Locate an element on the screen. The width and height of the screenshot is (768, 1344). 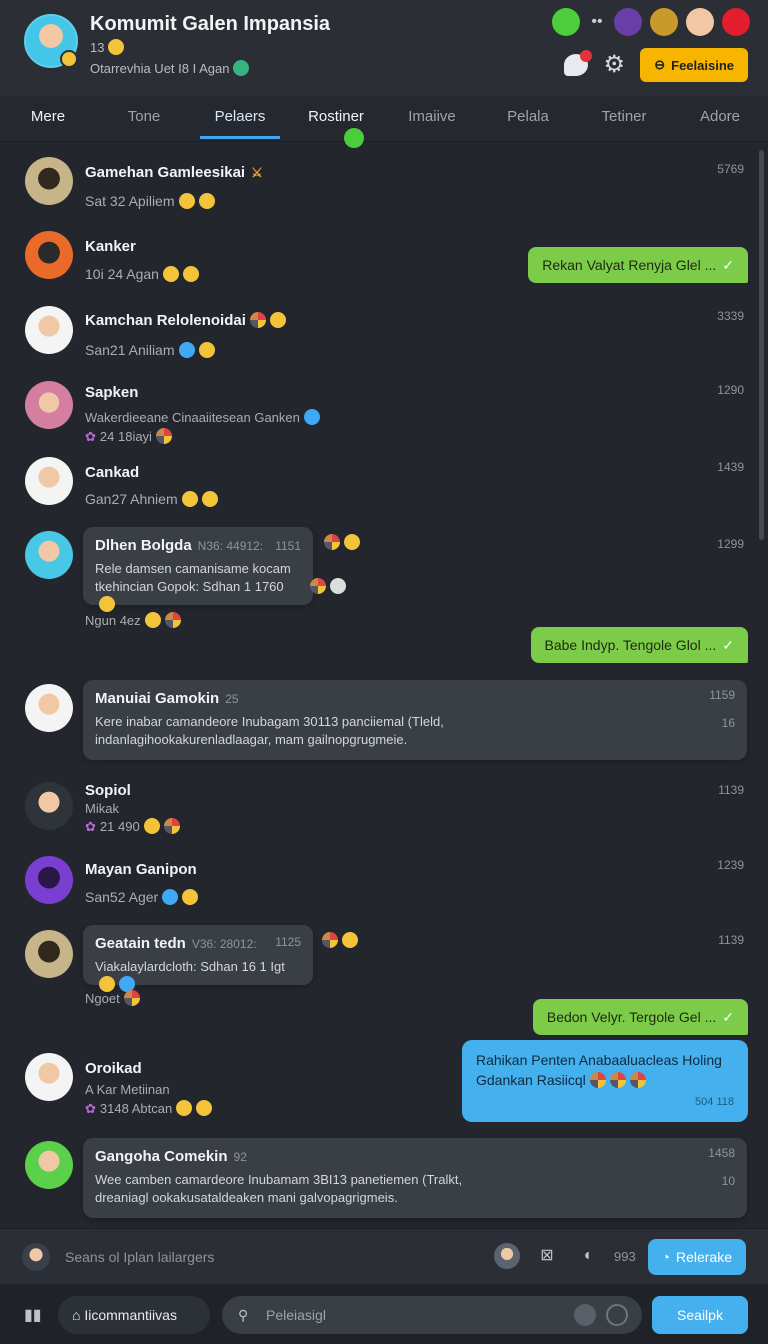
member-count: 13 is located at coordinates (107, 47).